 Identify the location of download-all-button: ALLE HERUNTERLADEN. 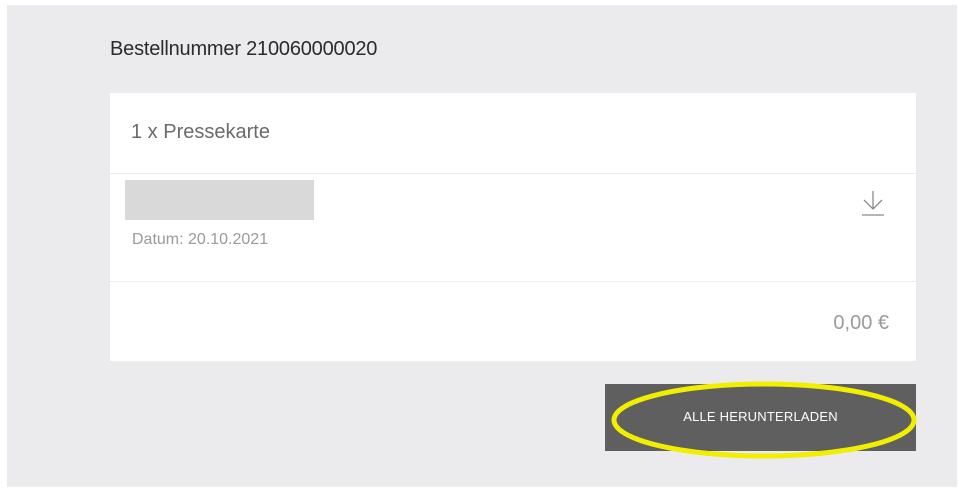
(760, 417).